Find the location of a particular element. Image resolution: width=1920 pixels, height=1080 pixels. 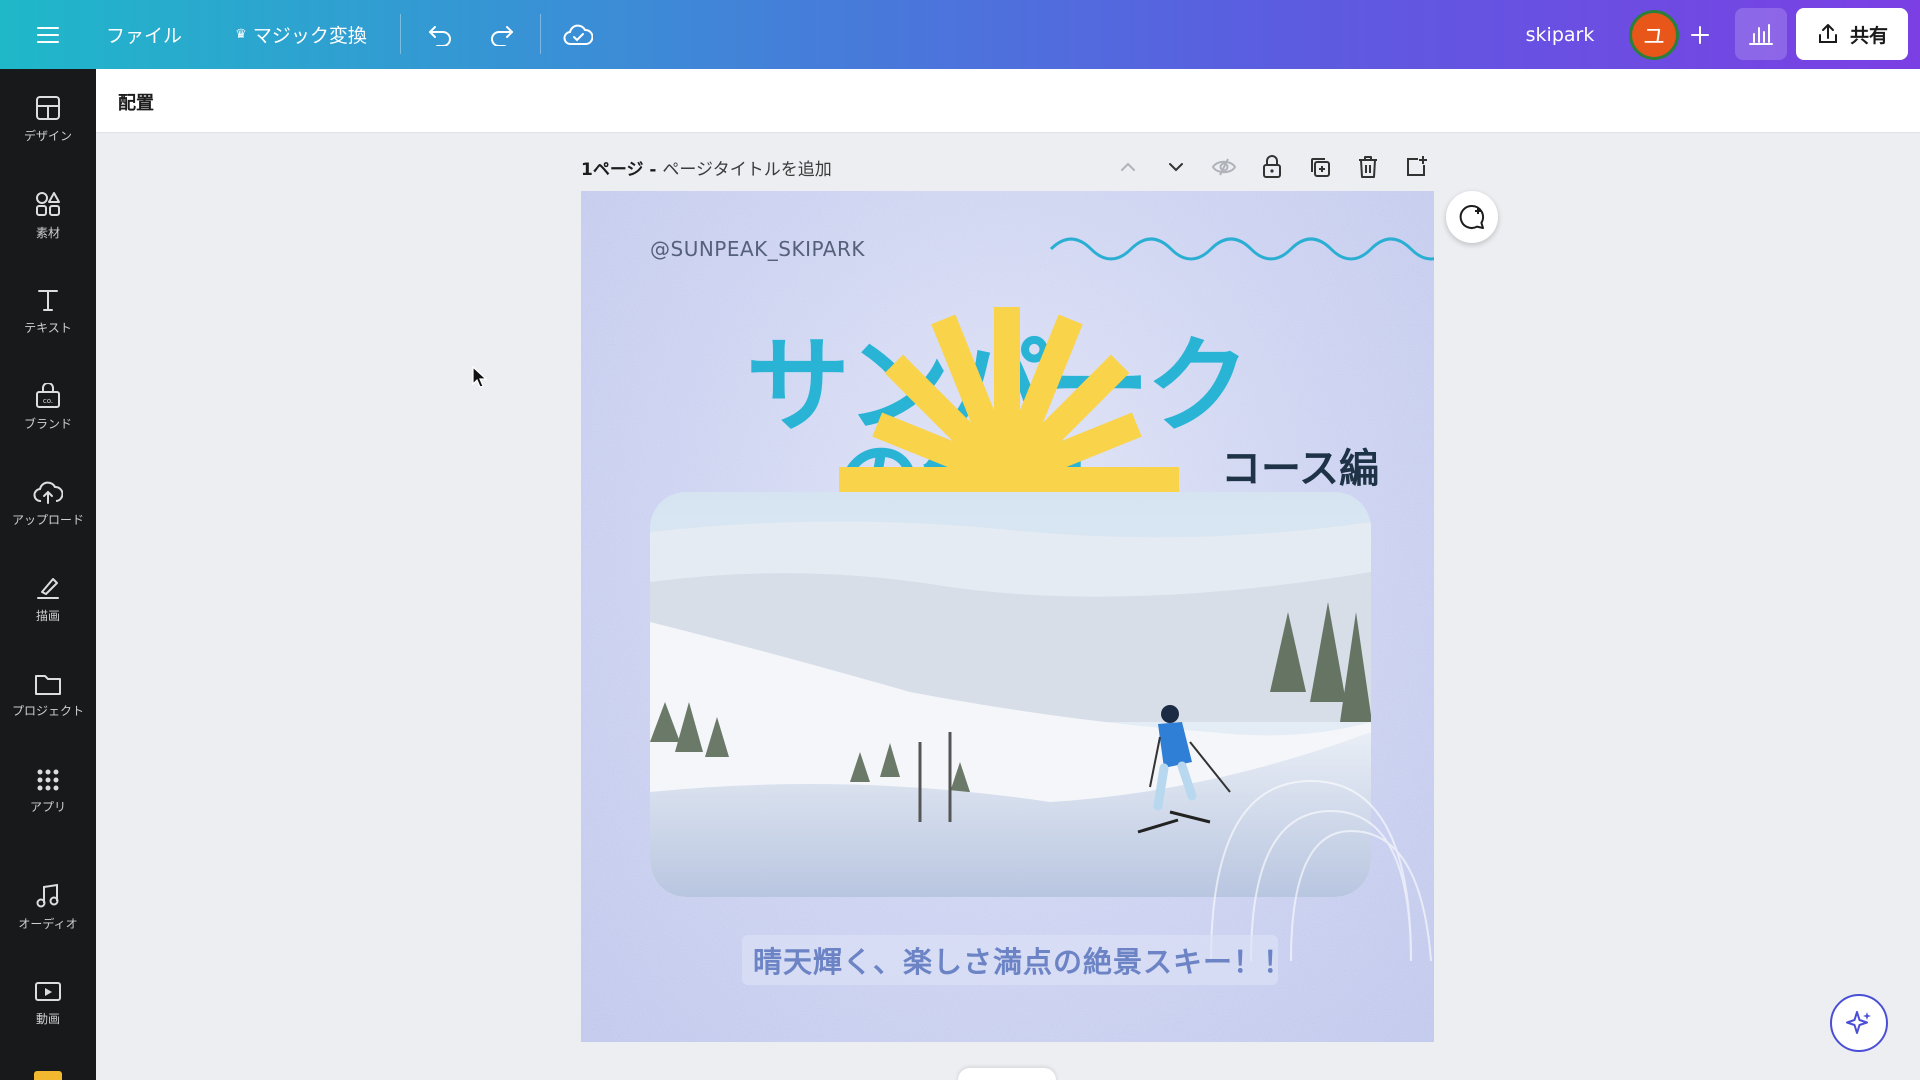

avatar: ユ is located at coordinates (1654, 34).